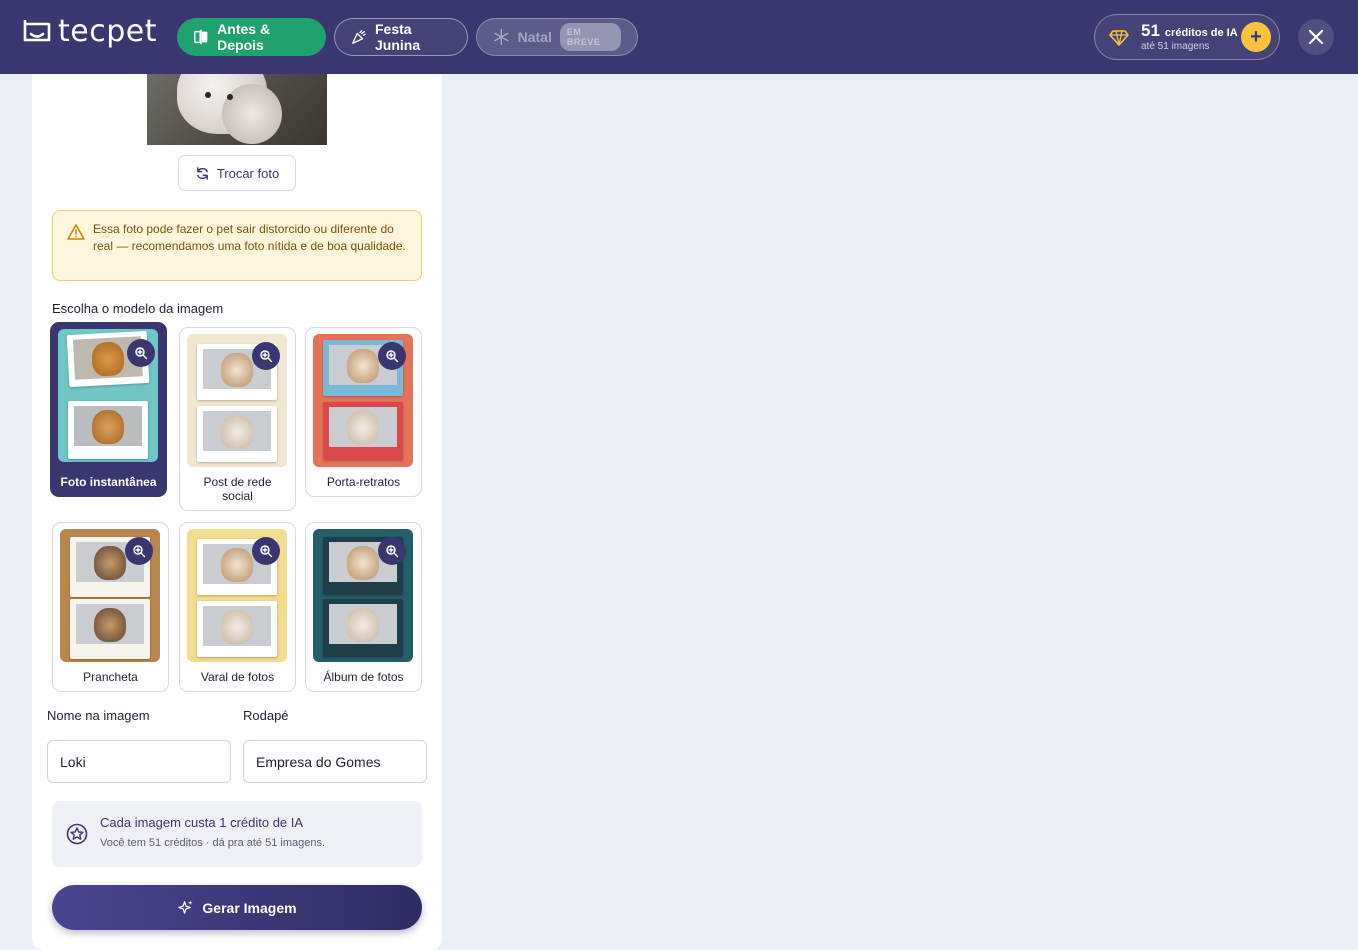  What do you see at coordinates (139, 761) in the screenshot?
I see `name-input: Loki` at bounding box center [139, 761].